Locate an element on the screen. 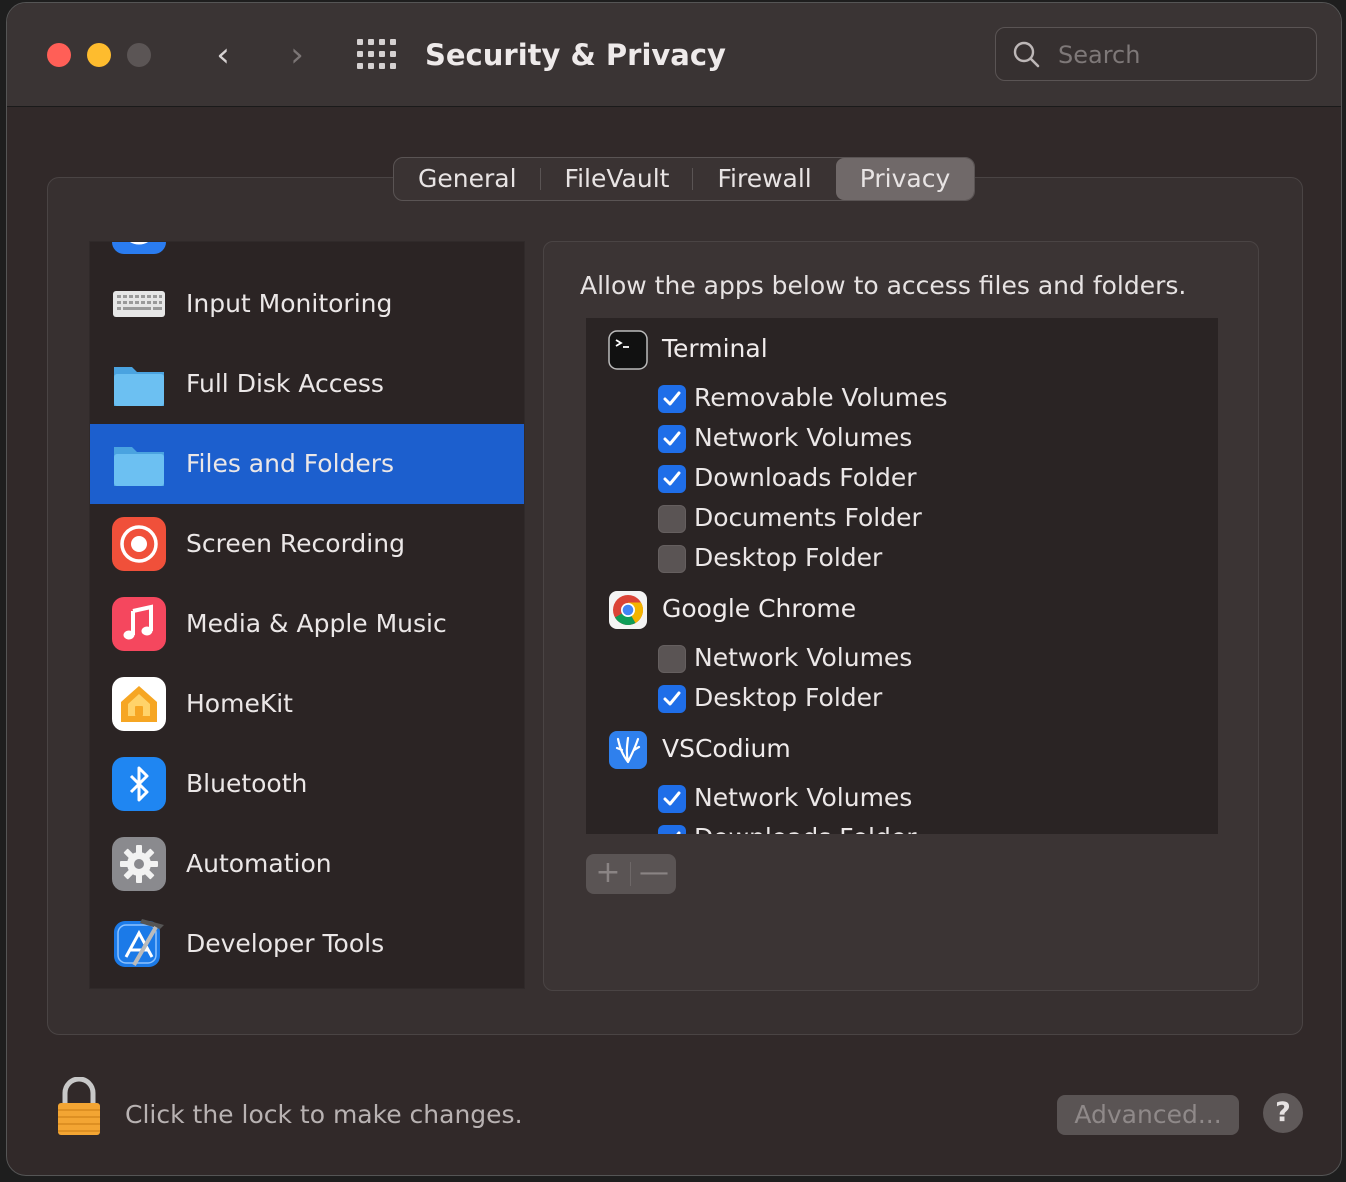  window-title: Security & Privacy is located at coordinates (575, 55).